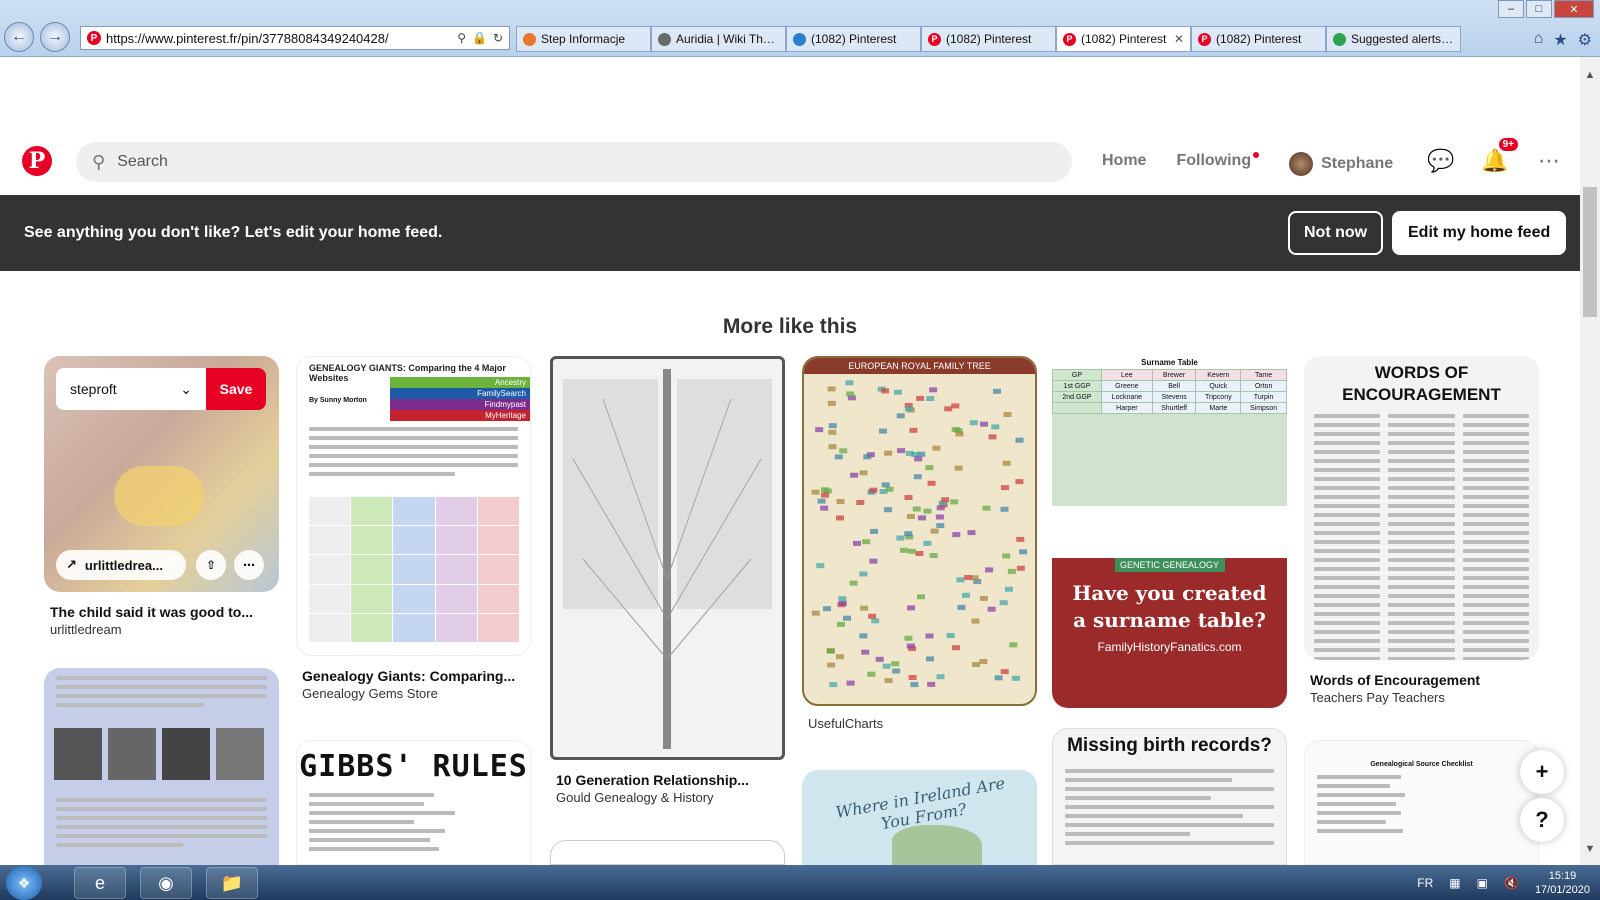  I want to click on site-myheritage: MyHeritage, so click(460, 415).